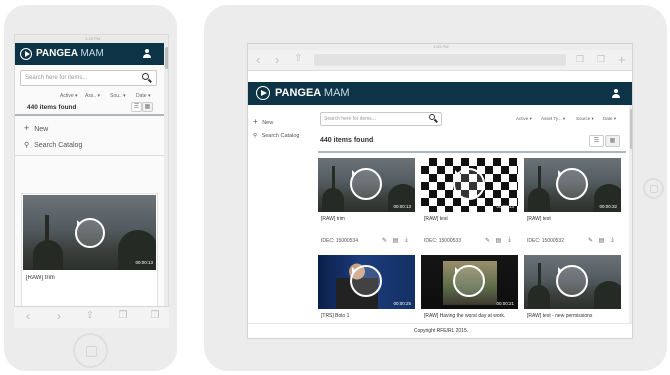 Image resolution: width=670 pixels, height=375 pixels. I want to click on tabs-icon: ❐, so click(155, 315).